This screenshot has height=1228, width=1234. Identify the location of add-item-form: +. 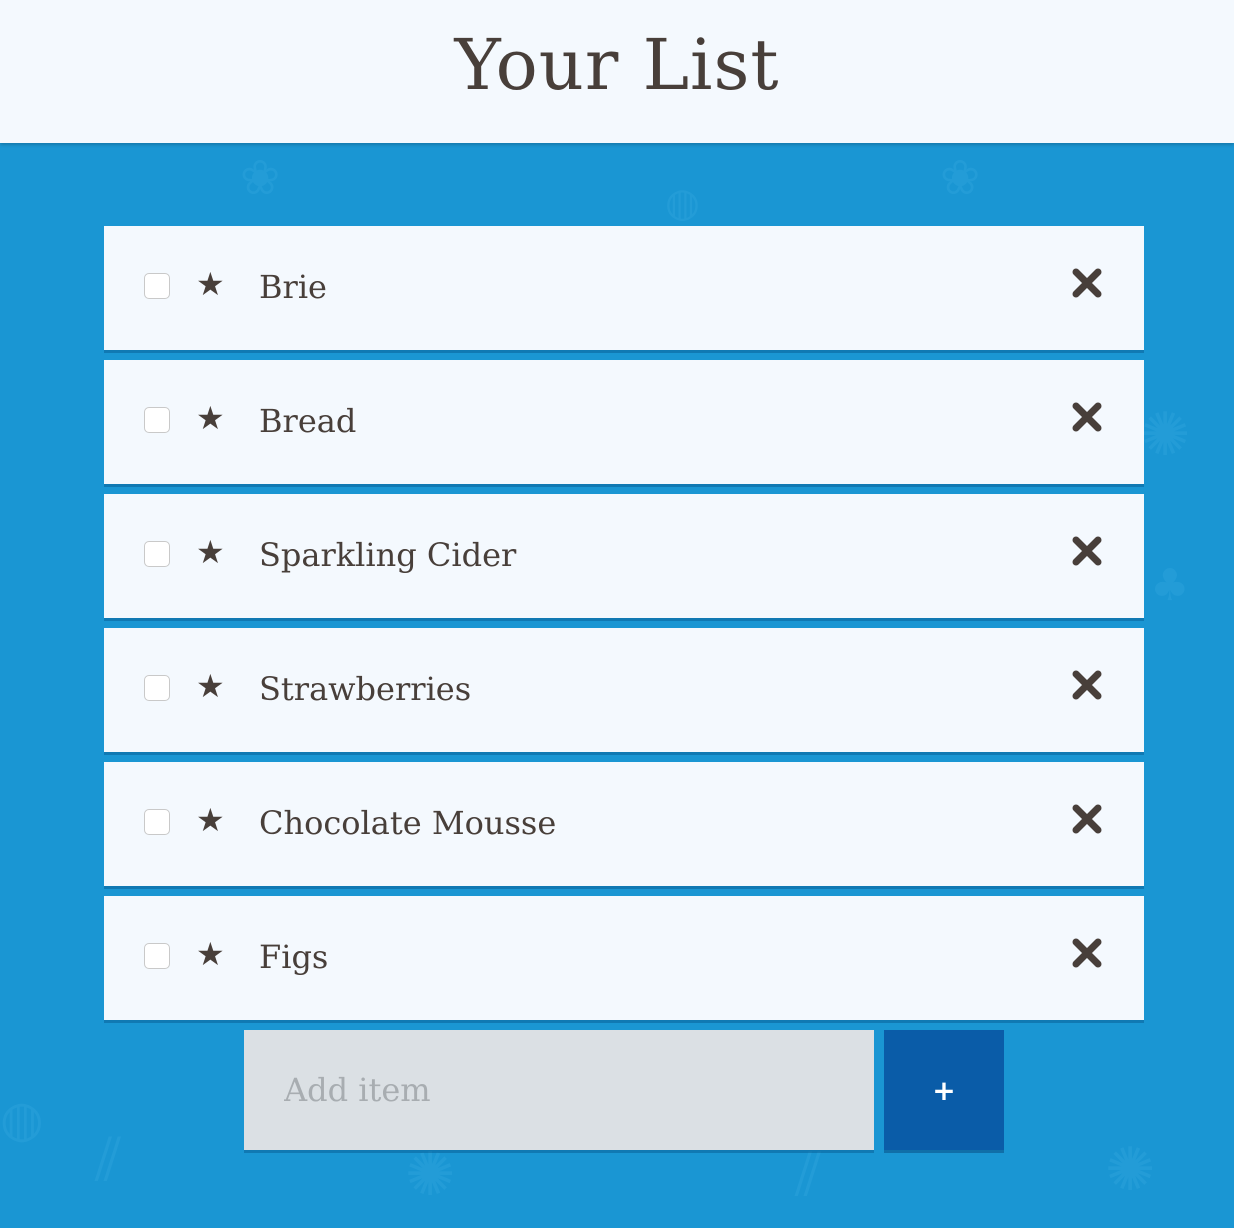
(624, 1090).